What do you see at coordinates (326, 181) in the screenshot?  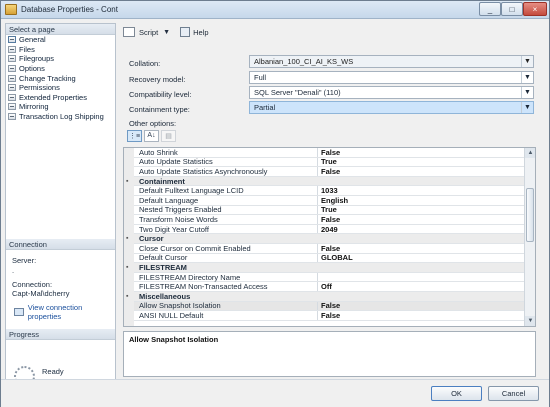 I see `property-group-containment: ▪ Containment` at bounding box center [326, 181].